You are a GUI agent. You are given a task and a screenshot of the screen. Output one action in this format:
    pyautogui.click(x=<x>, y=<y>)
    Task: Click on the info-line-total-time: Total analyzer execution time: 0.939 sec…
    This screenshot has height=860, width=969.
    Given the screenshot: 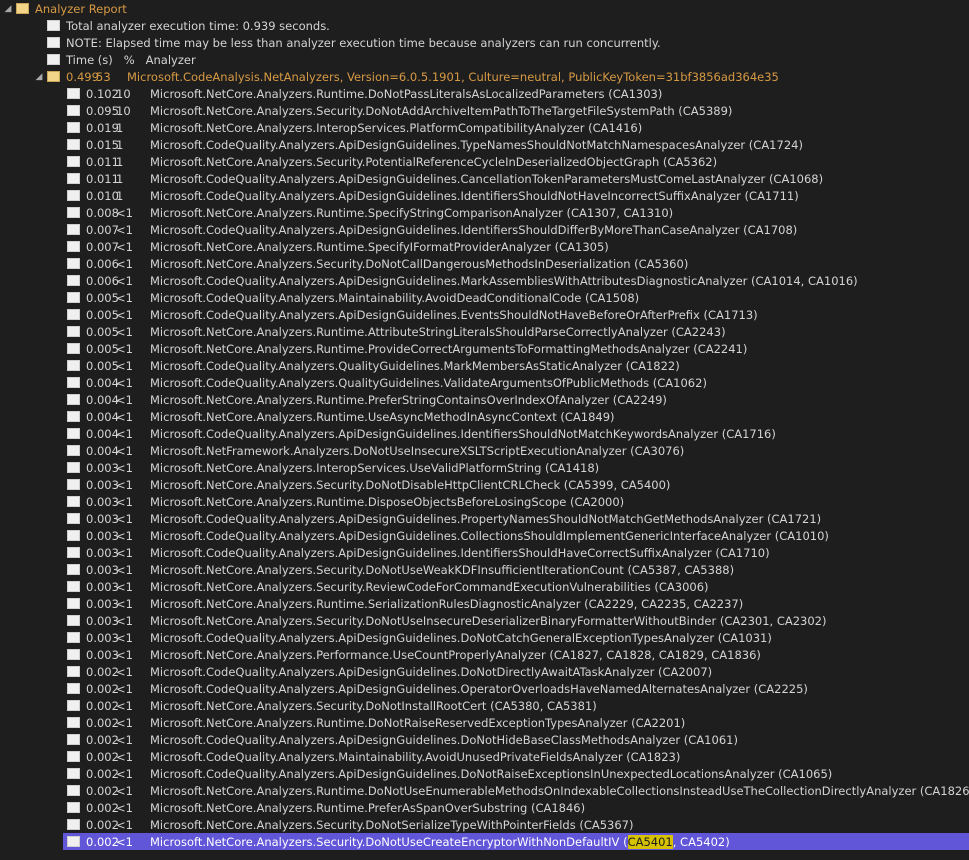 What is the action you would take?
    pyautogui.click(x=484, y=25)
    